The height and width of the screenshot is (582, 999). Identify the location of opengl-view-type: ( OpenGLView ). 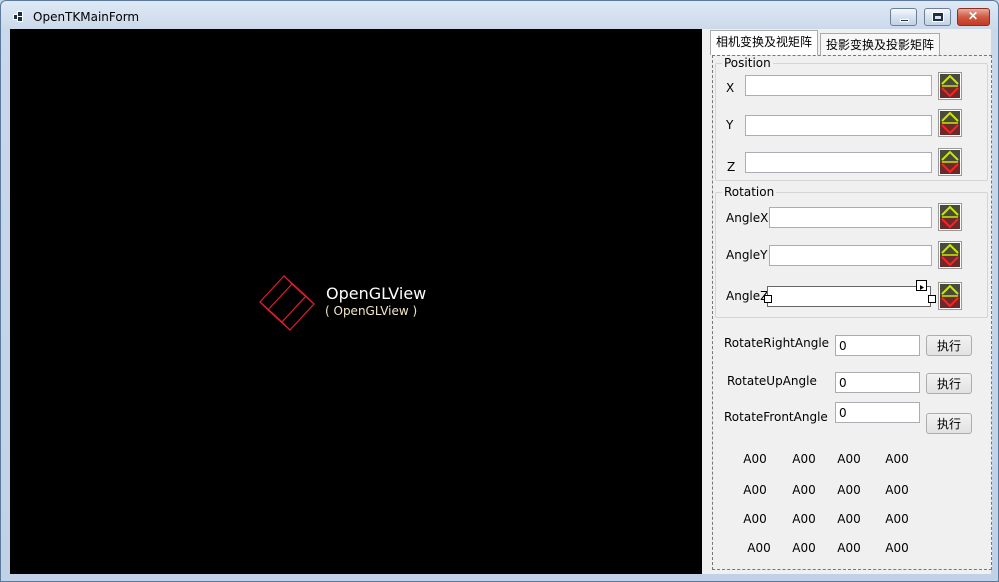
(371, 311).